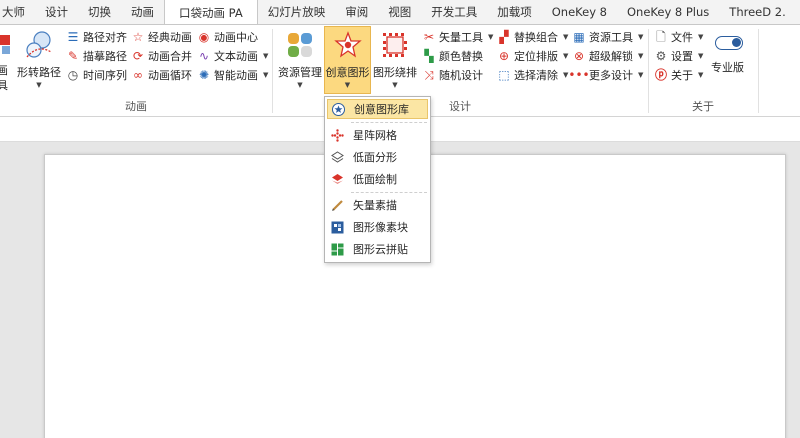  Describe the element at coordinates (105, 56) in the screenshot. I see `trace-path-label: 描摹路径` at that location.